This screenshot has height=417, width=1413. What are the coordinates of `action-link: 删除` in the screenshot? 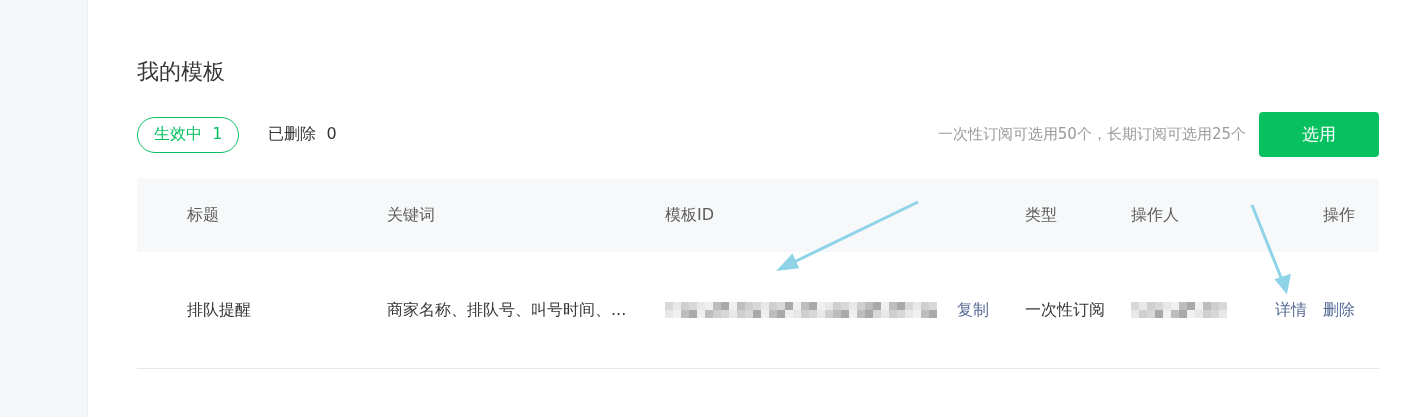 It's located at (1339, 310).